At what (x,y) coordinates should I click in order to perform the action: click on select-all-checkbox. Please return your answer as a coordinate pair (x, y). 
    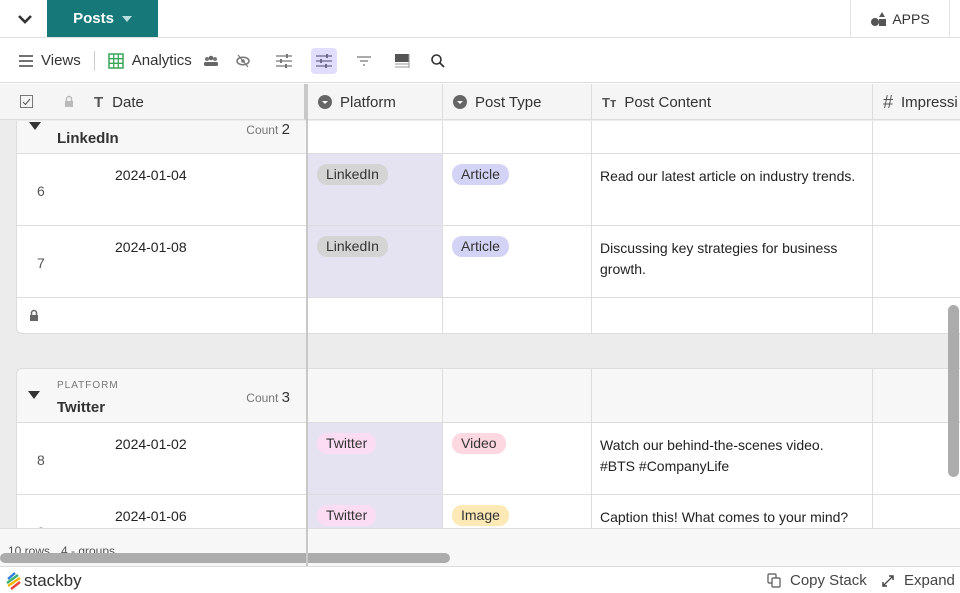
    Looking at the image, I should click on (26, 101).